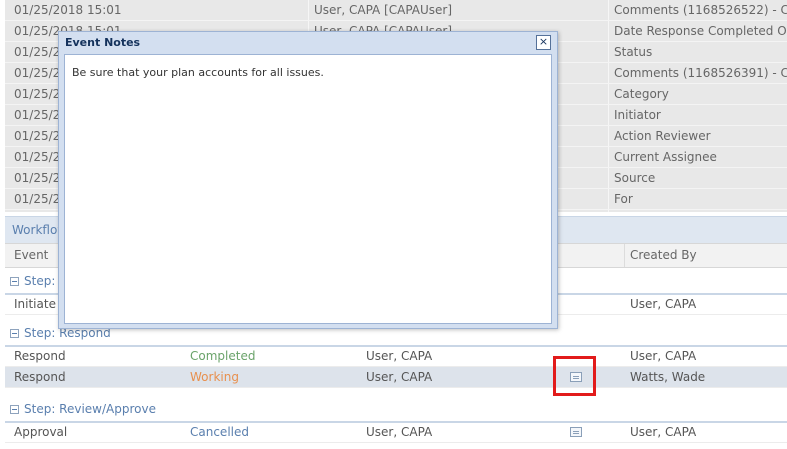 Image resolution: width=787 pixels, height=449 pixels. I want to click on history-field: Comments (1168526391) - Com, so click(700, 73).